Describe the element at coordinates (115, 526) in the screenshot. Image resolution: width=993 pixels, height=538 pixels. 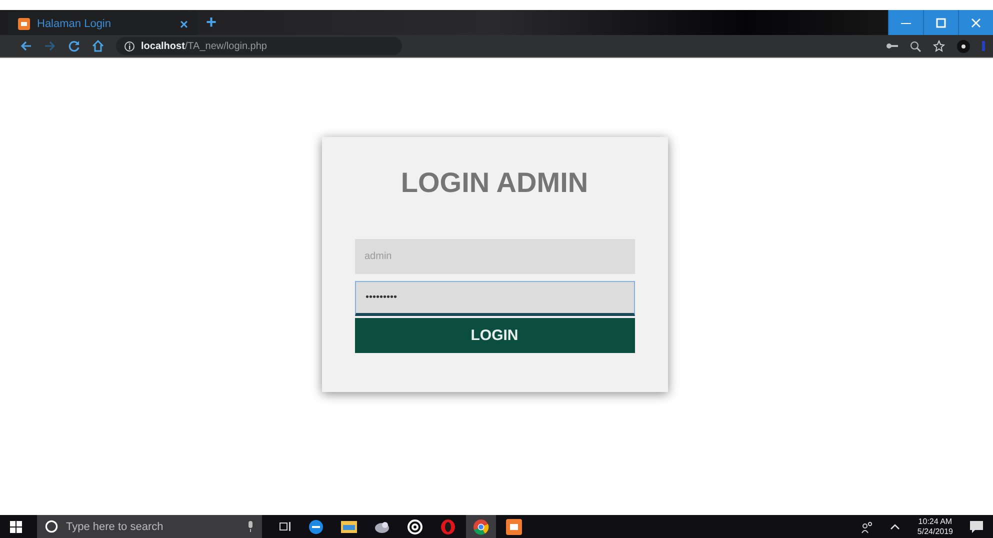
I see `search-placeholder: Type here to search` at that location.